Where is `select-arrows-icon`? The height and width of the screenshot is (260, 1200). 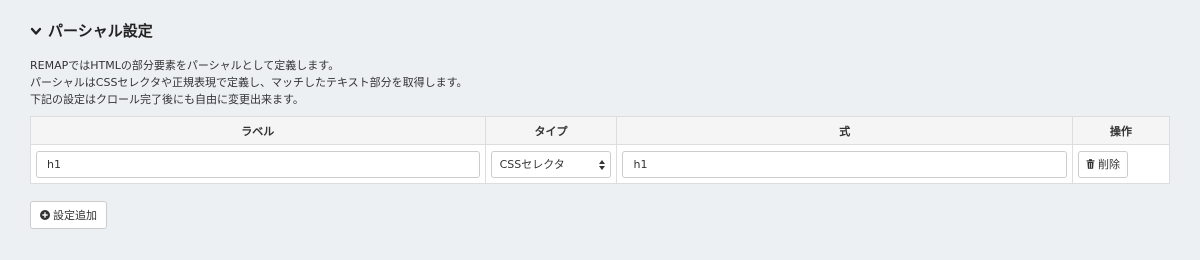 select-arrows-icon is located at coordinates (602, 165).